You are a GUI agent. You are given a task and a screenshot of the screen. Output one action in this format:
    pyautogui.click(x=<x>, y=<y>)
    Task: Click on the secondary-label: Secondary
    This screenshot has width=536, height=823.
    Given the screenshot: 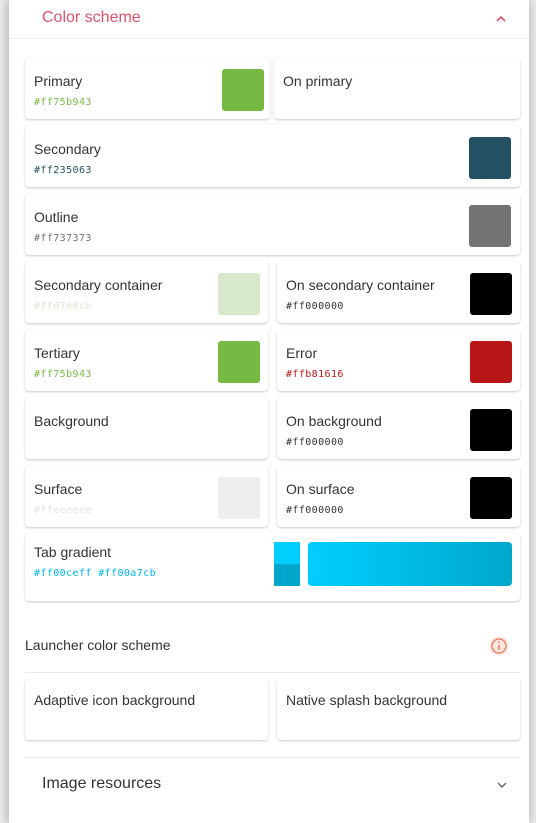 What is the action you would take?
    pyautogui.click(x=67, y=149)
    